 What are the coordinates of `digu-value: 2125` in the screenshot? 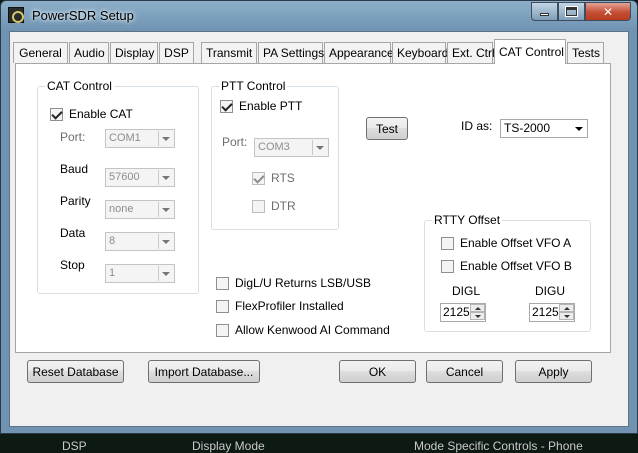 It's located at (545, 312).